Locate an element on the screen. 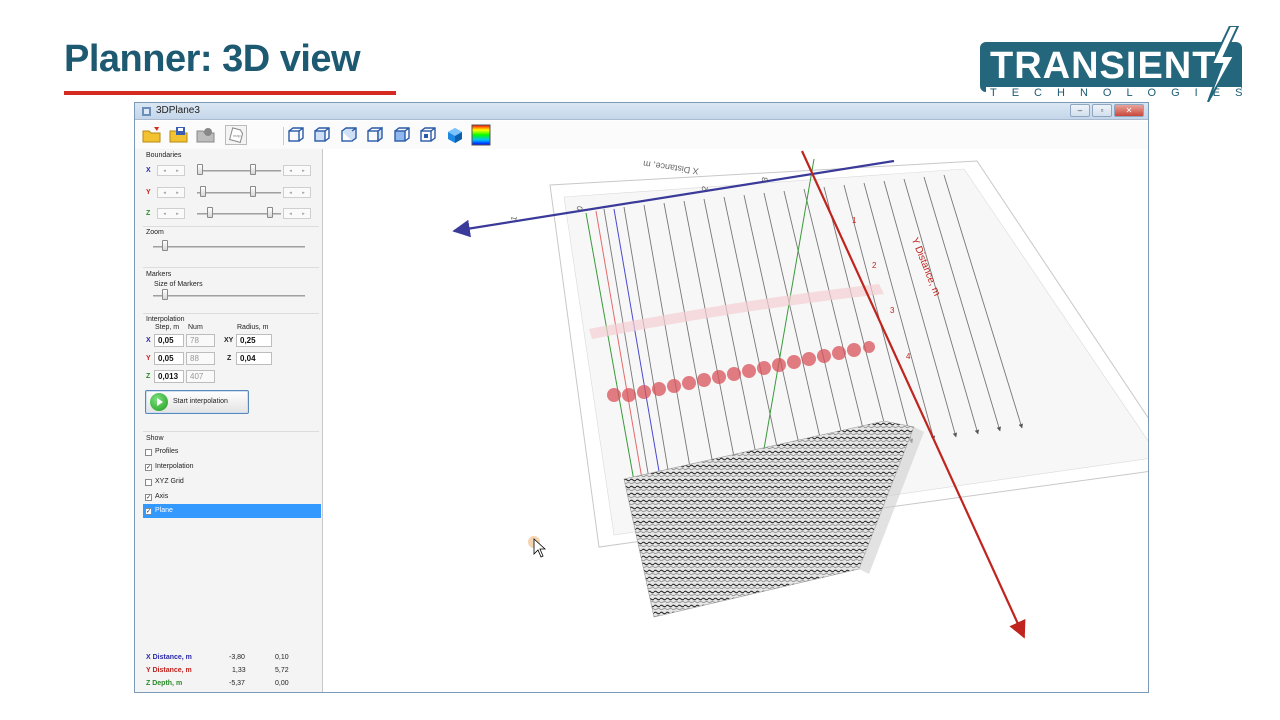  y-step-field: 0,05 is located at coordinates (169, 358).